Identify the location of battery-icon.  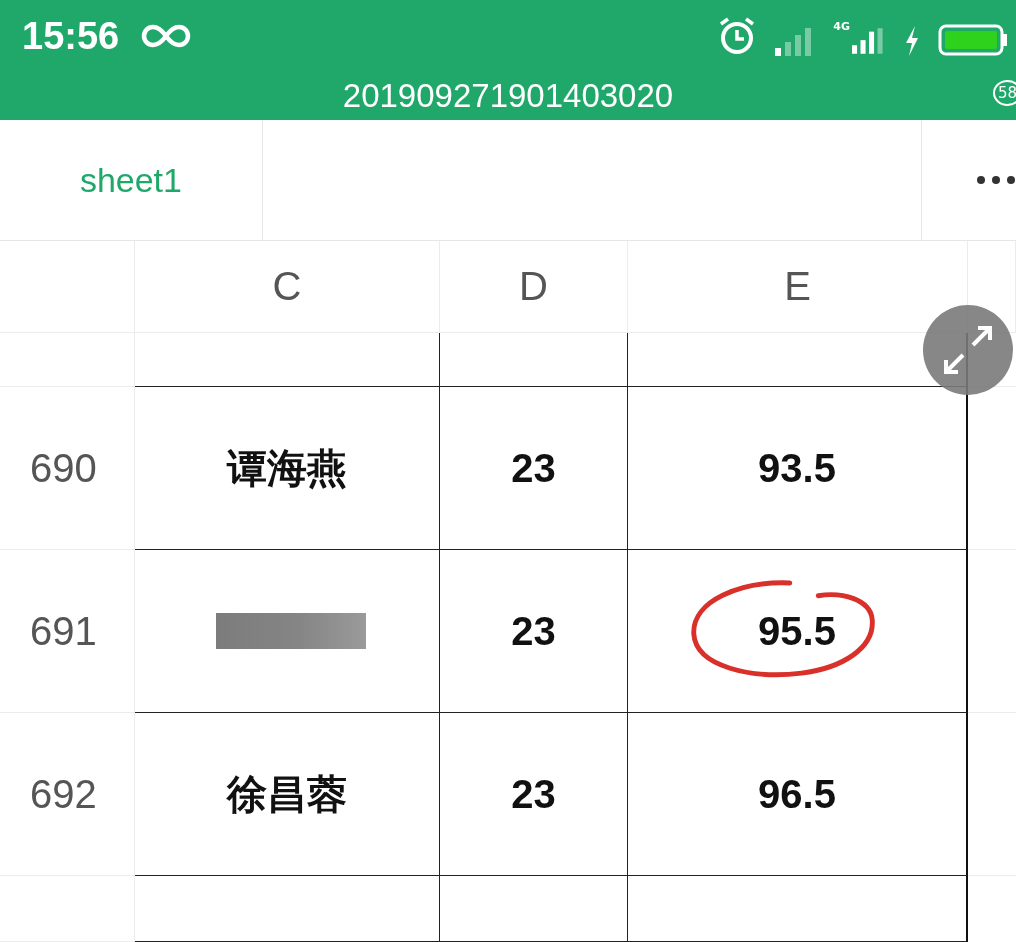
(973, 40).